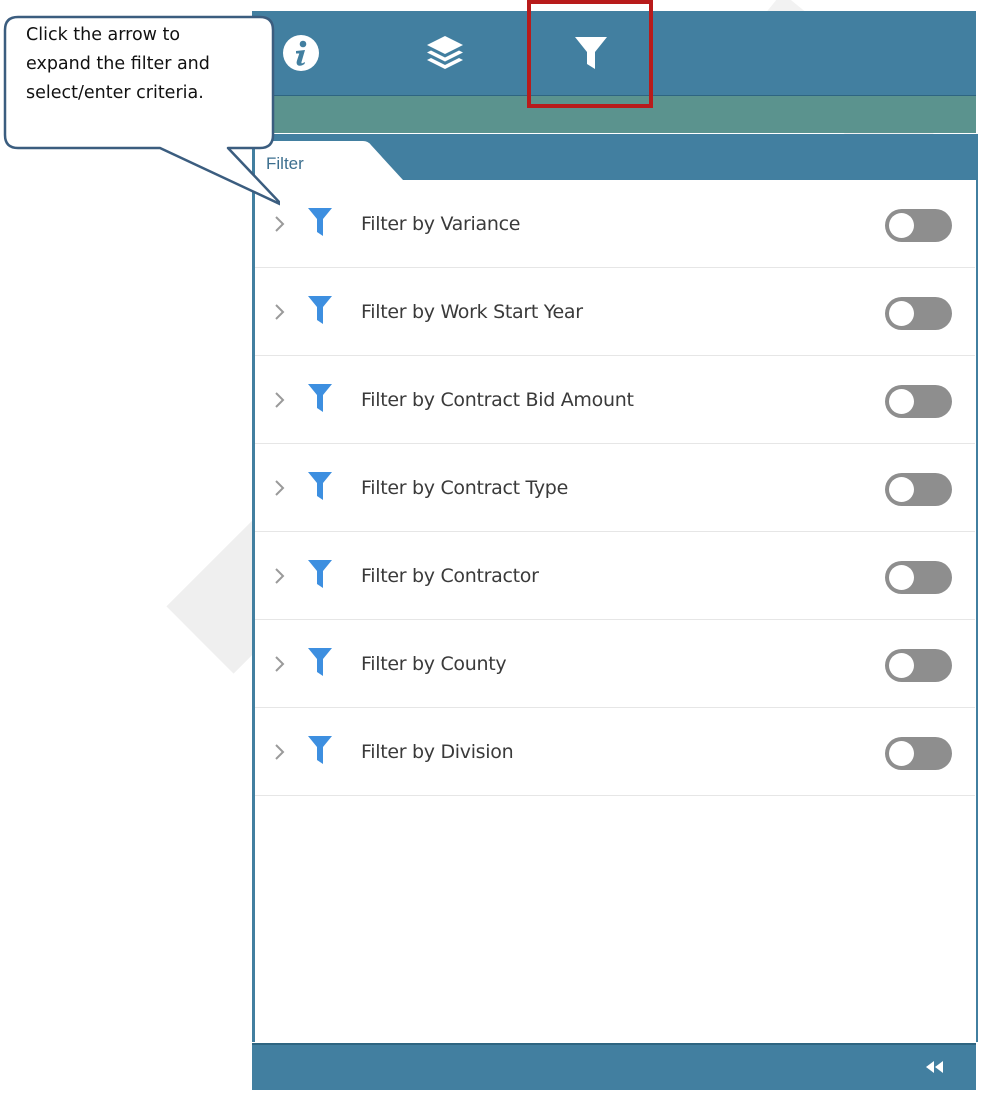 This screenshot has width=985, height=1099. What do you see at coordinates (437, 752) in the screenshot?
I see `filter-label: Filter by Division` at bounding box center [437, 752].